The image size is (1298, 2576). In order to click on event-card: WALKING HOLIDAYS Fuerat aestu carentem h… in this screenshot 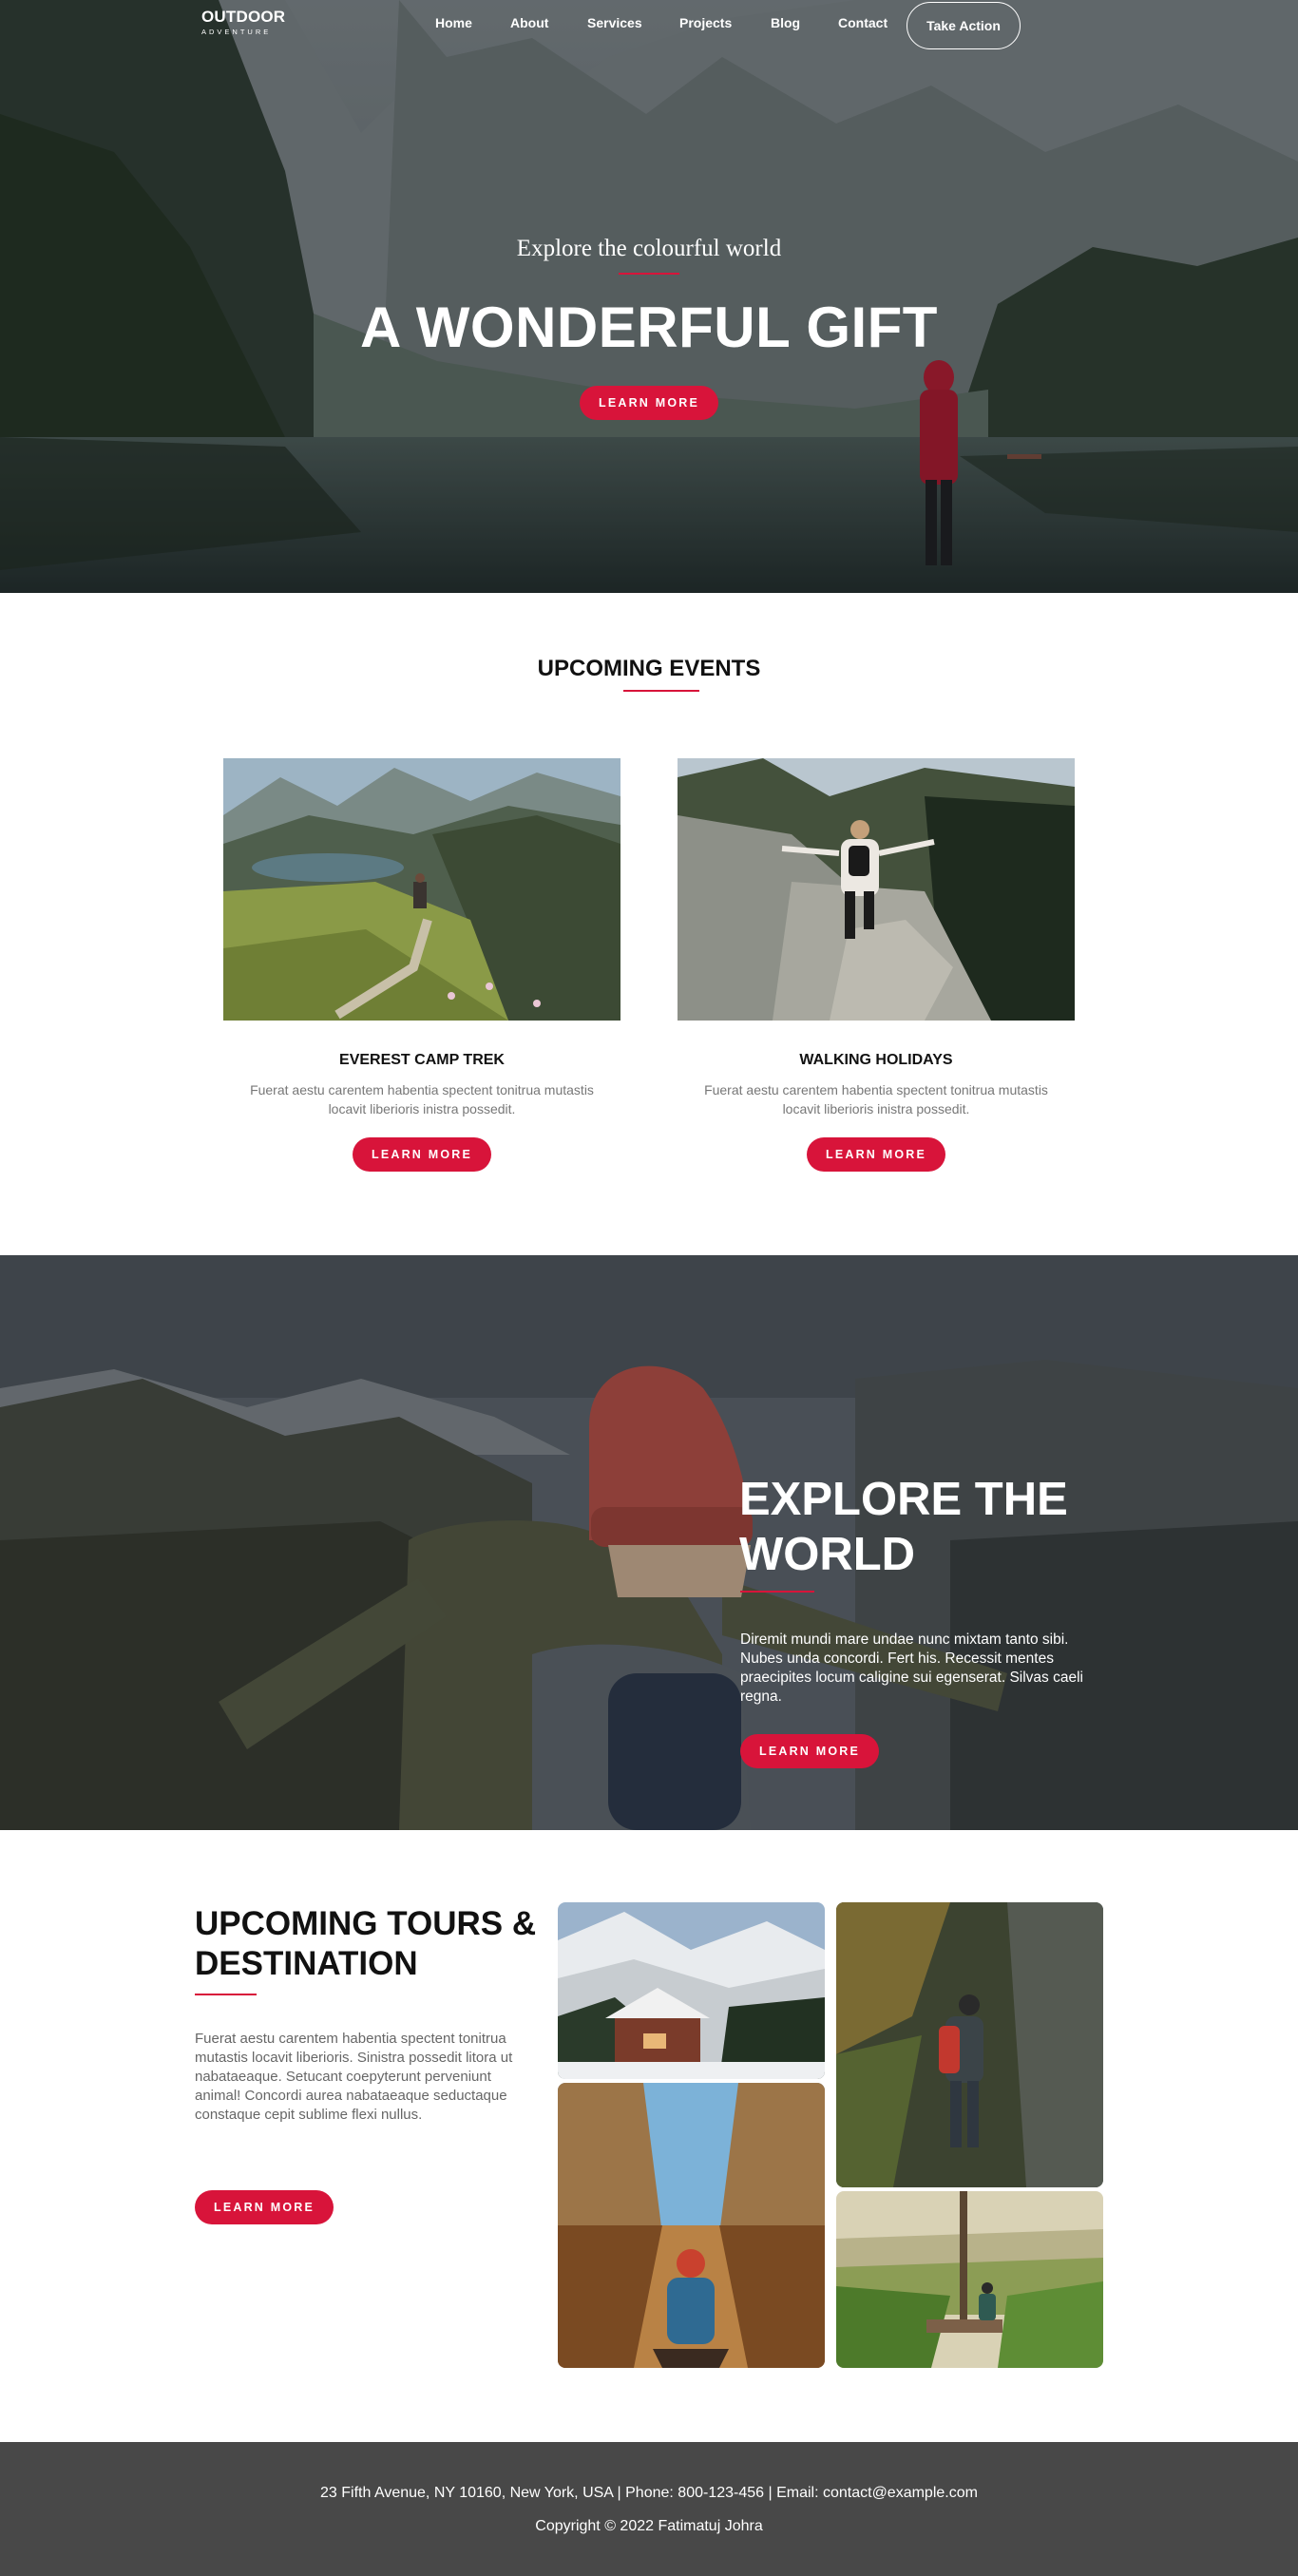, I will do `click(876, 965)`.